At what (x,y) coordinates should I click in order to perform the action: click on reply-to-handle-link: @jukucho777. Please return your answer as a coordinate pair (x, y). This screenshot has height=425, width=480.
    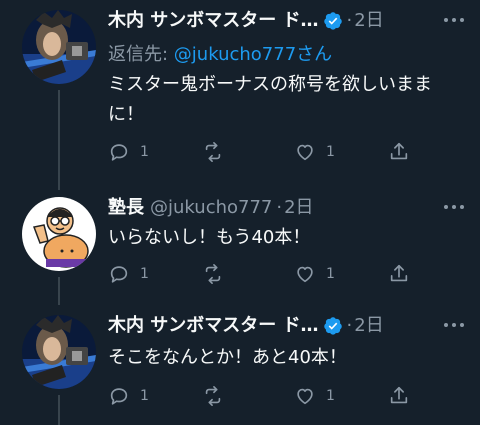
    Looking at the image, I should click on (235, 54).